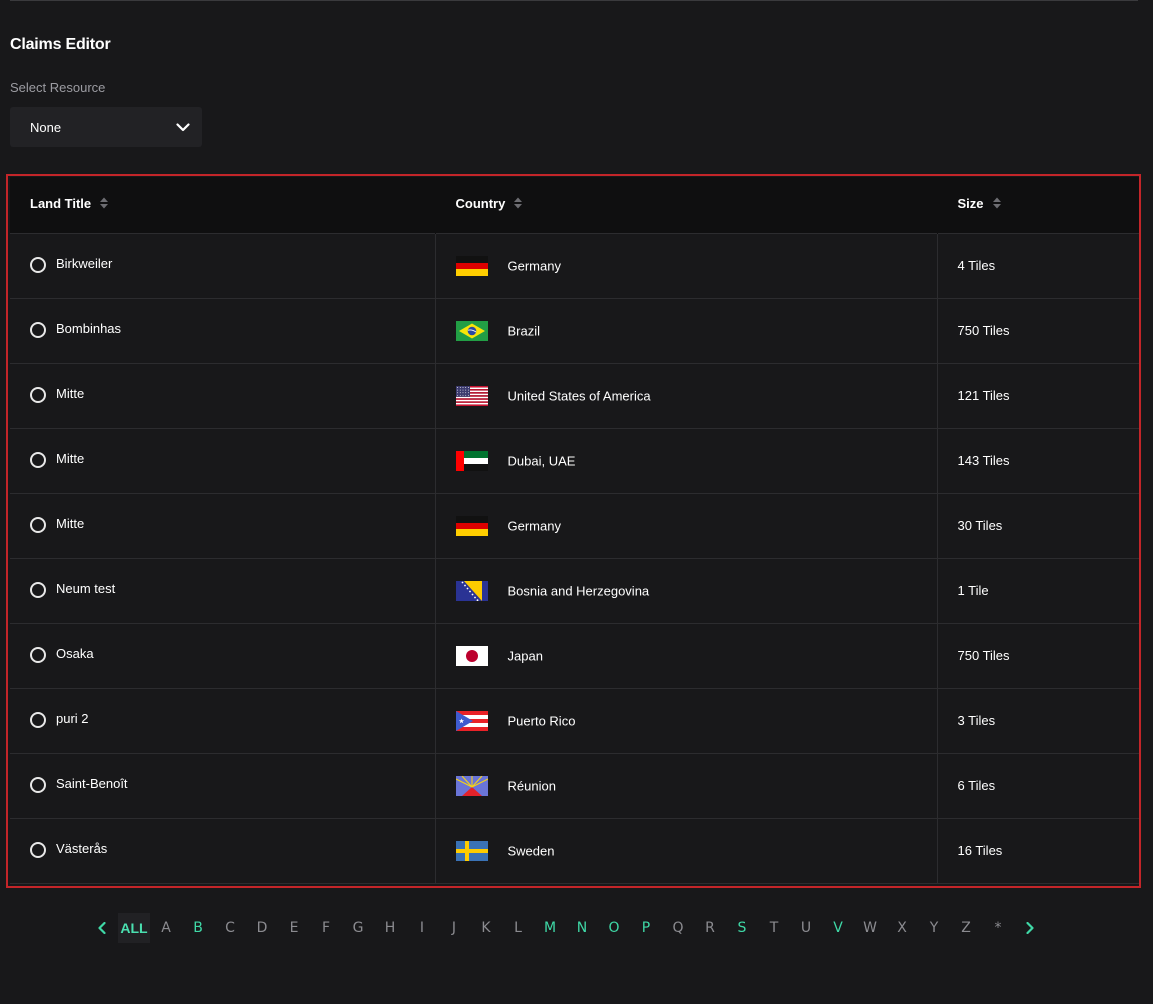 The image size is (1153, 1004). Describe the element at coordinates (550, 928) in the screenshot. I see `page-letter-m: M` at that location.